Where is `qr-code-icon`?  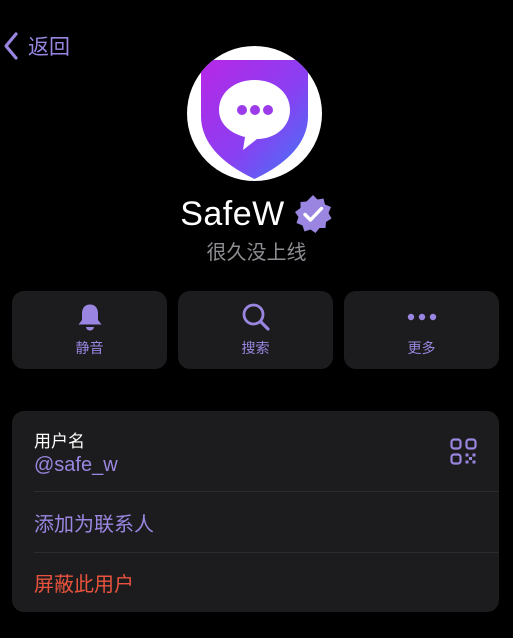 qr-code-icon is located at coordinates (463, 451).